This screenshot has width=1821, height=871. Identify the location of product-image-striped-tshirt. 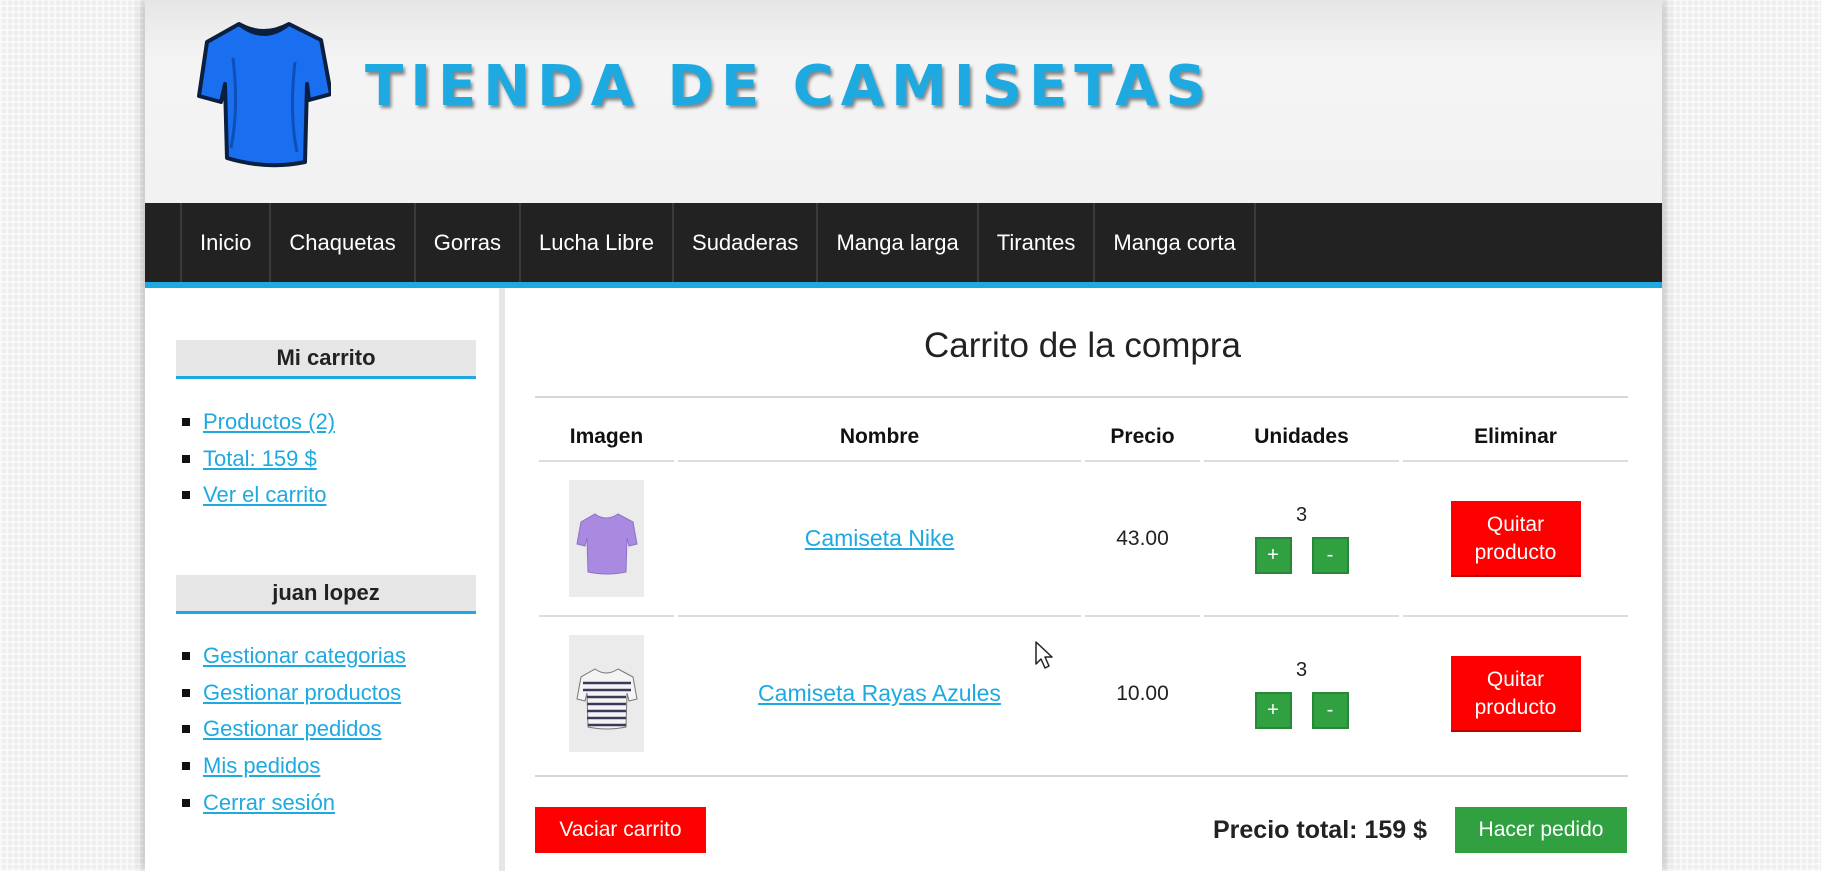
(606, 693).